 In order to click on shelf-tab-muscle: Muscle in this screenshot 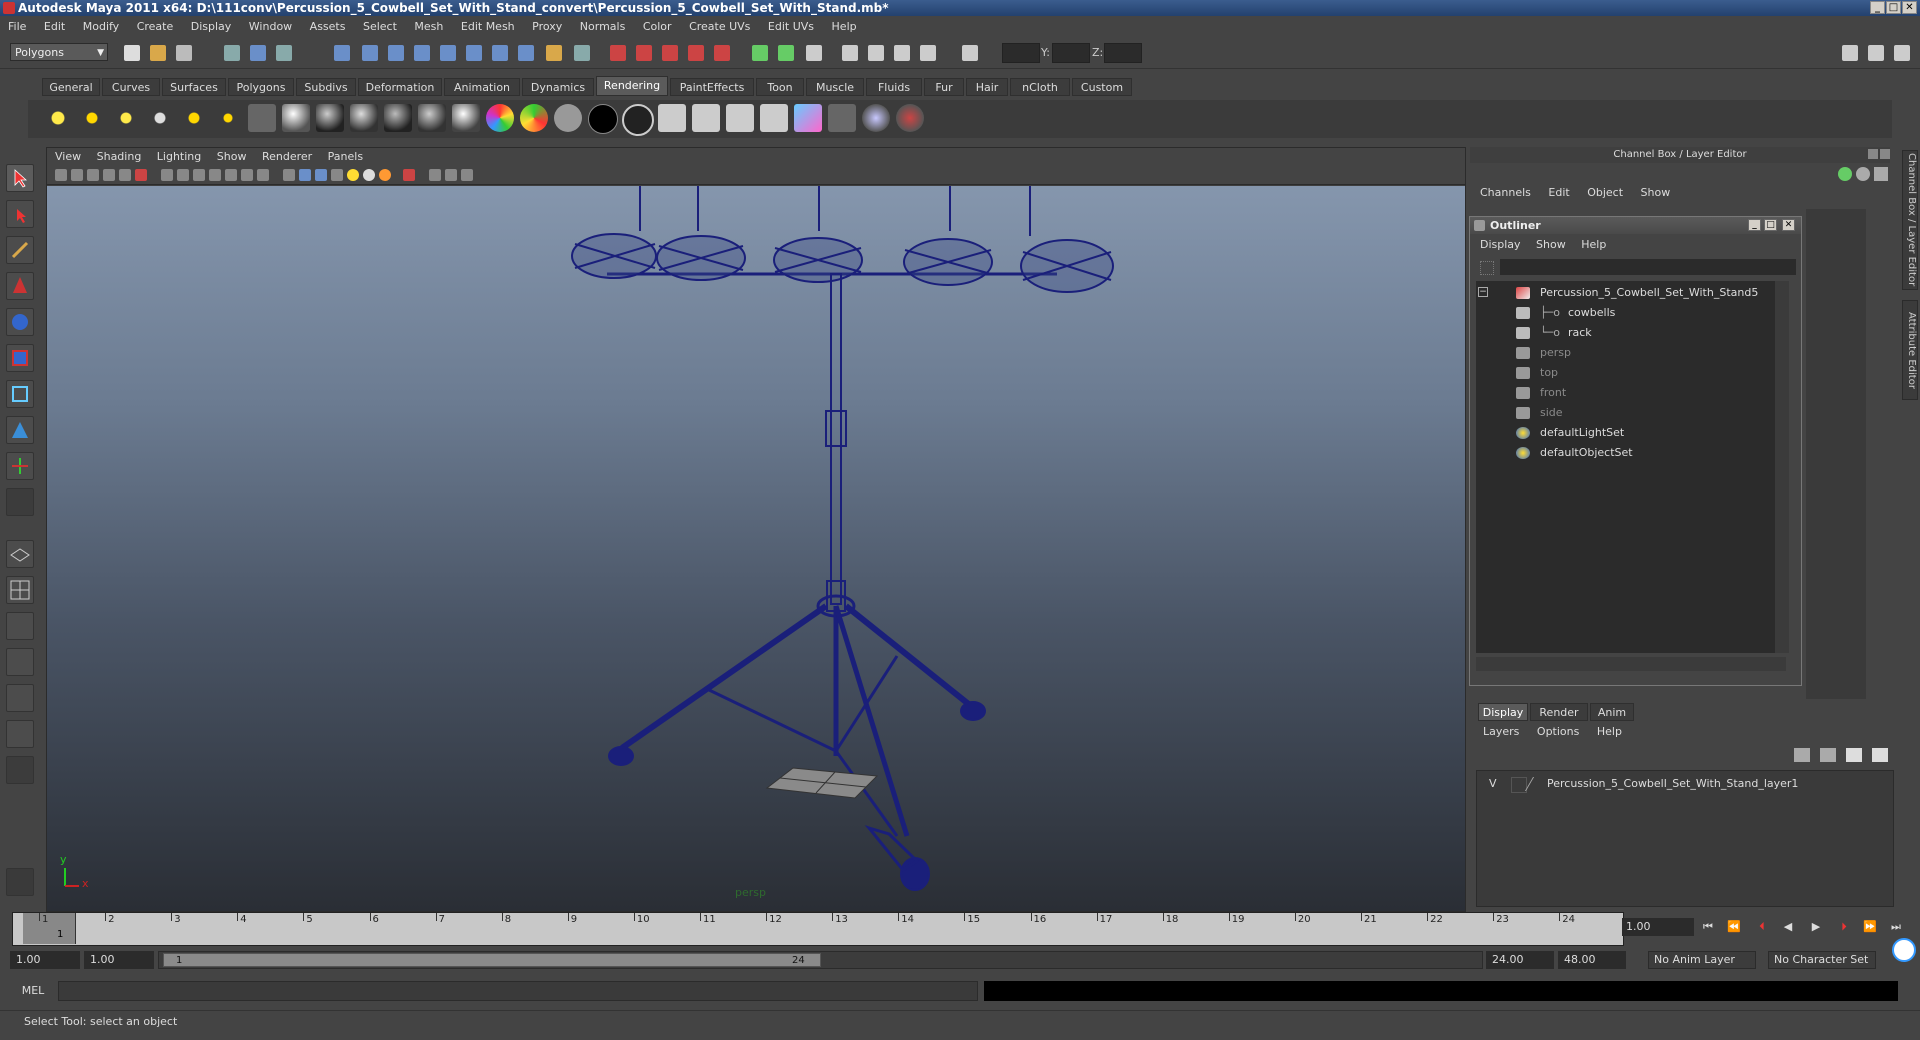, I will do `click(835, 87)`.